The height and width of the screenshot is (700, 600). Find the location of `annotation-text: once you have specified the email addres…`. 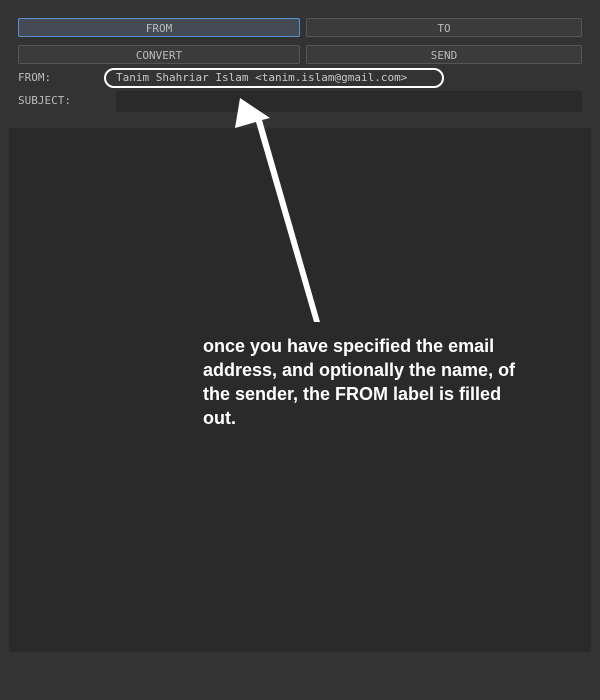

annotation-text: once you have specified the email addres… is located at coordinates (359, 382).